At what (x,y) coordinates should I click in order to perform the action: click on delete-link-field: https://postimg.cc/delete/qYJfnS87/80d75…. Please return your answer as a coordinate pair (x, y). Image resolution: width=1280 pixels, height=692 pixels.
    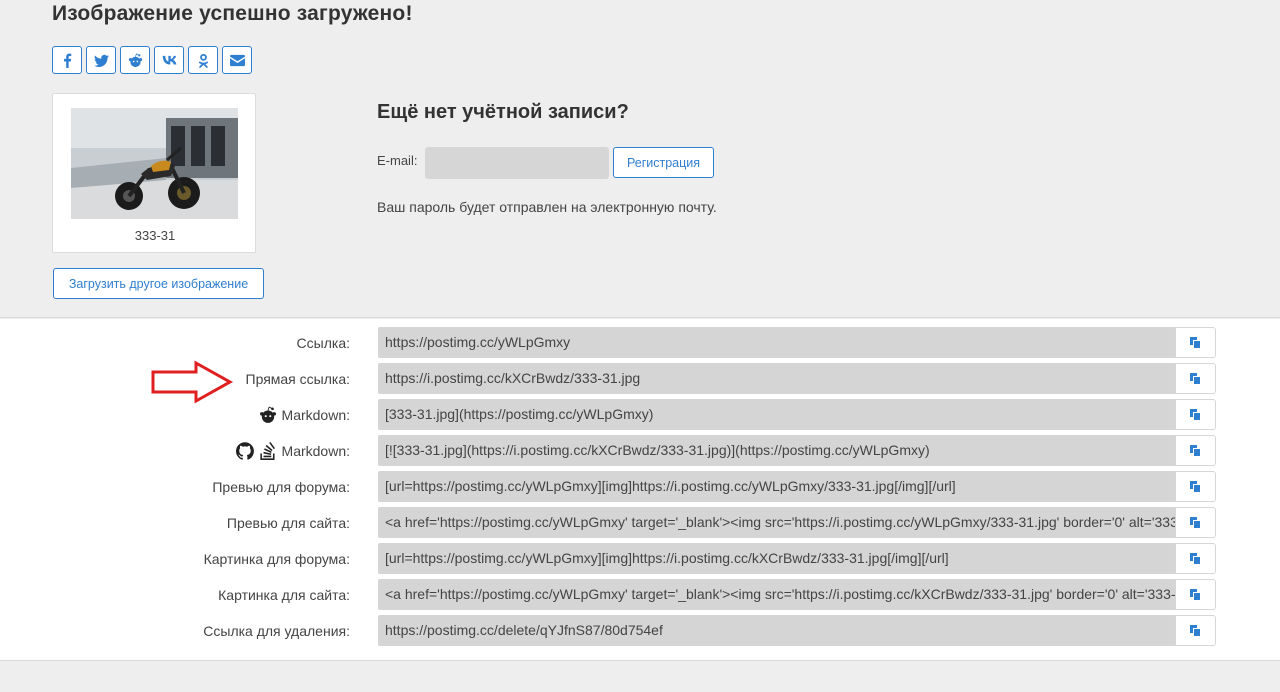
    Looking at the image, I should click on (776, 630).